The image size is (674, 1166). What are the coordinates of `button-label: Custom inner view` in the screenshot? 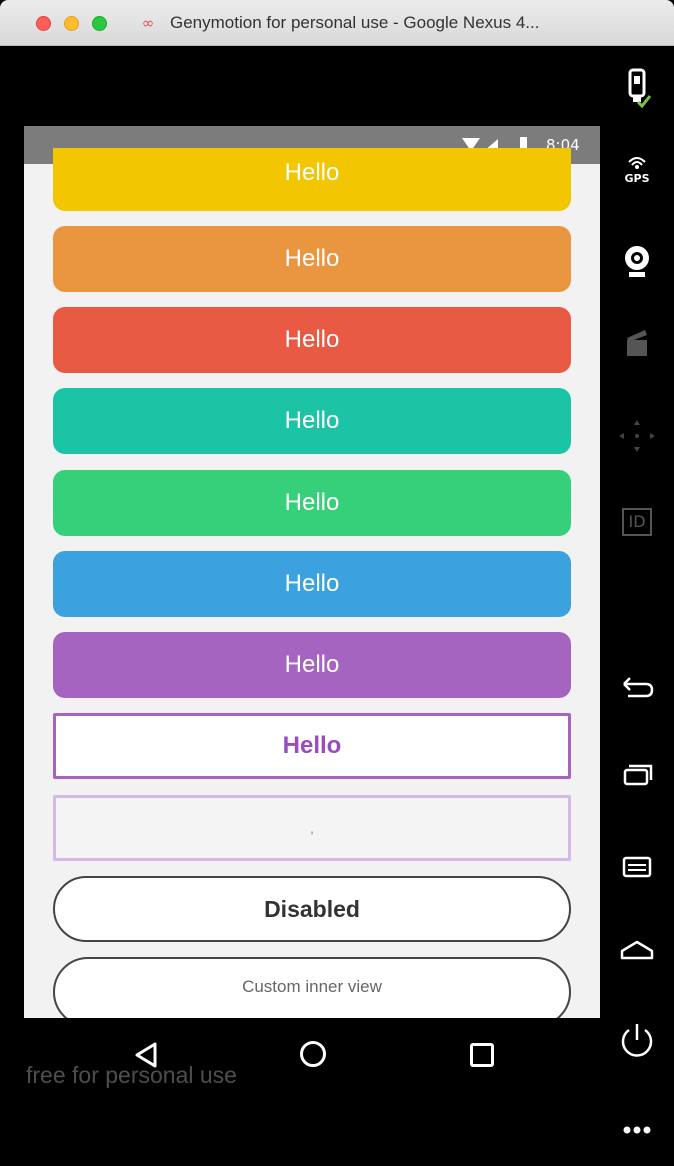 It's located at (312, 986).